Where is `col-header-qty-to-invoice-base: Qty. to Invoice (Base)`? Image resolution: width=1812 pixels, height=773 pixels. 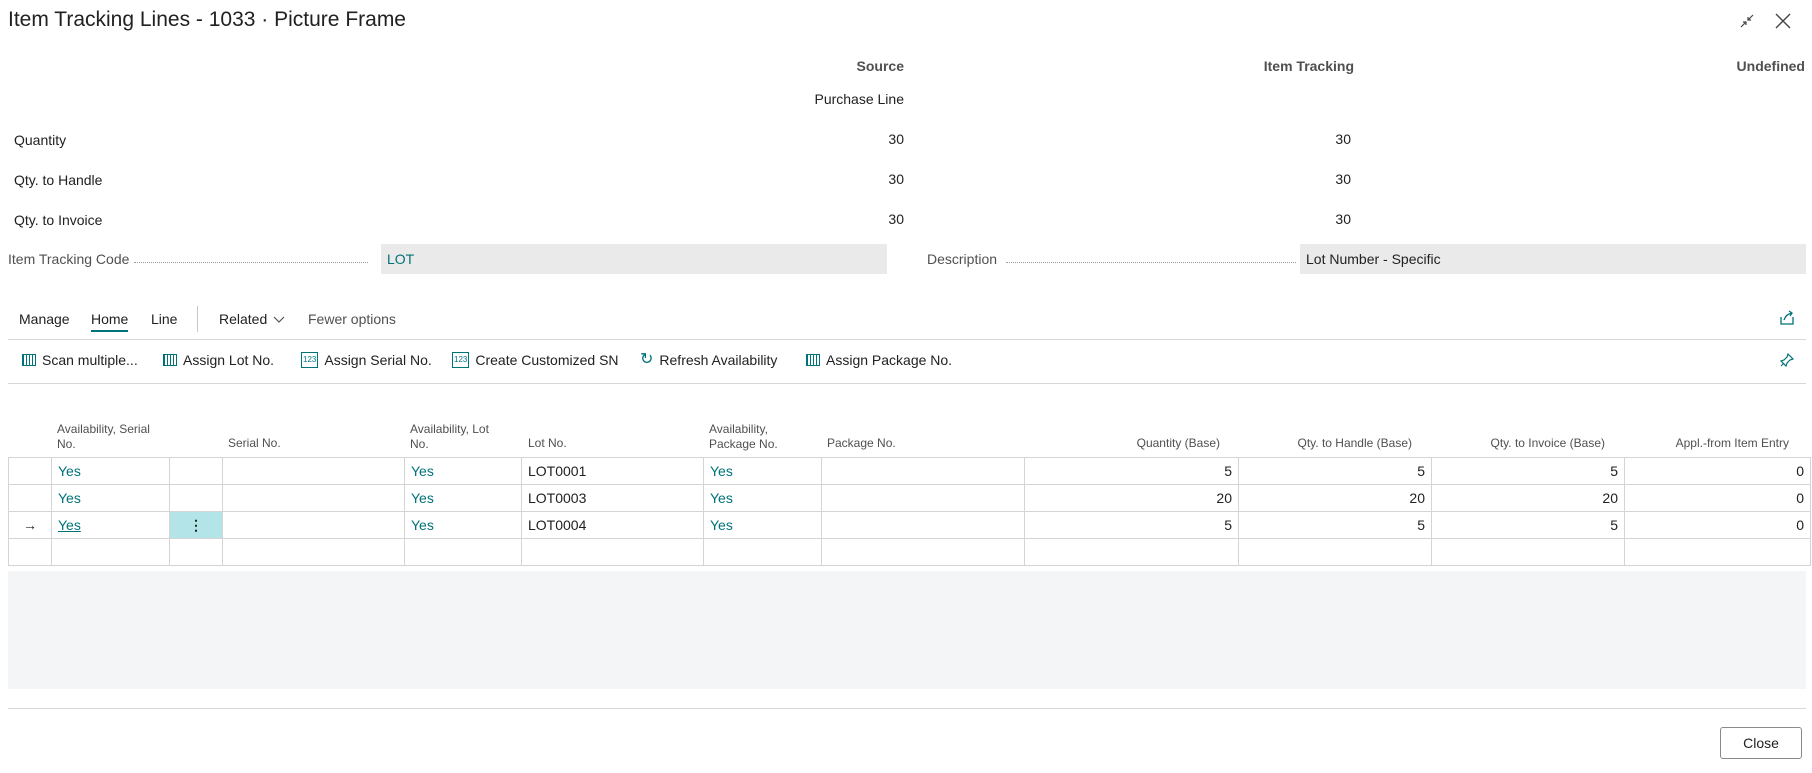
col-header-qty-to-invoice-base: Qty. to Invoice (Base) is located at coordinates (1519, 443).